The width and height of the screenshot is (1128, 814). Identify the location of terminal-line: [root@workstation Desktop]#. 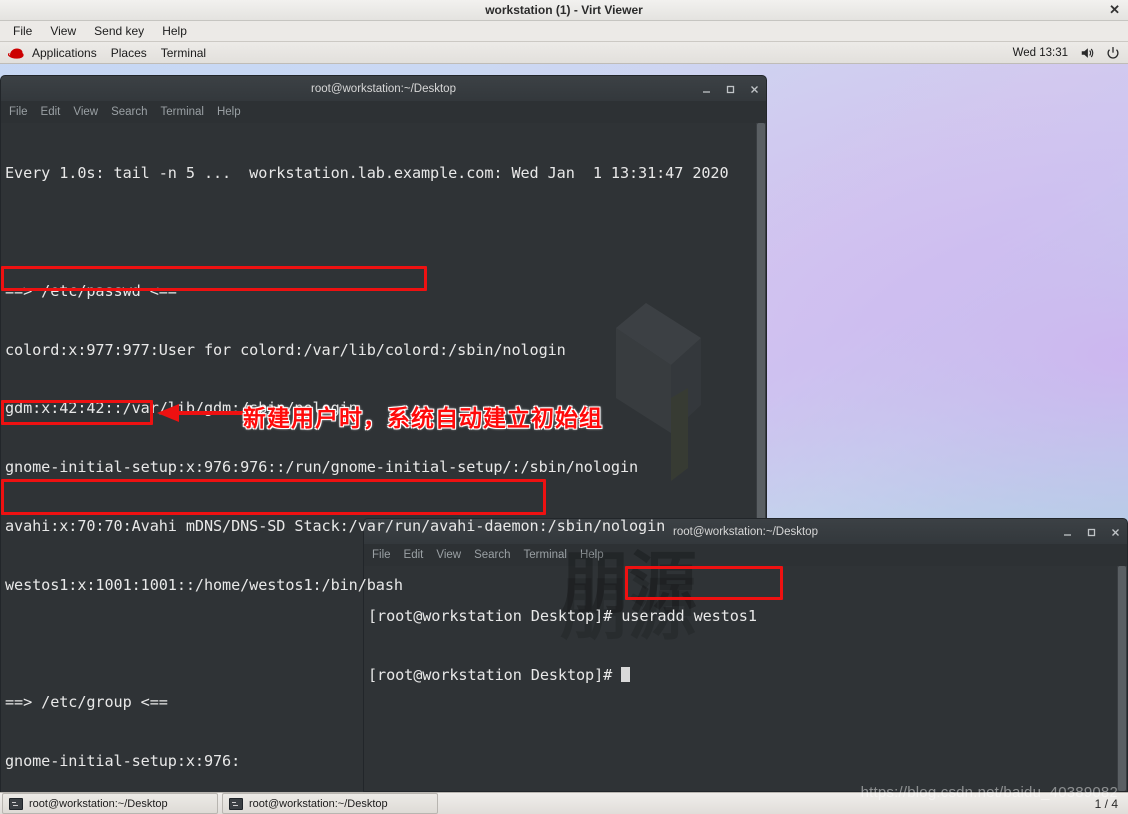
(747, 676).